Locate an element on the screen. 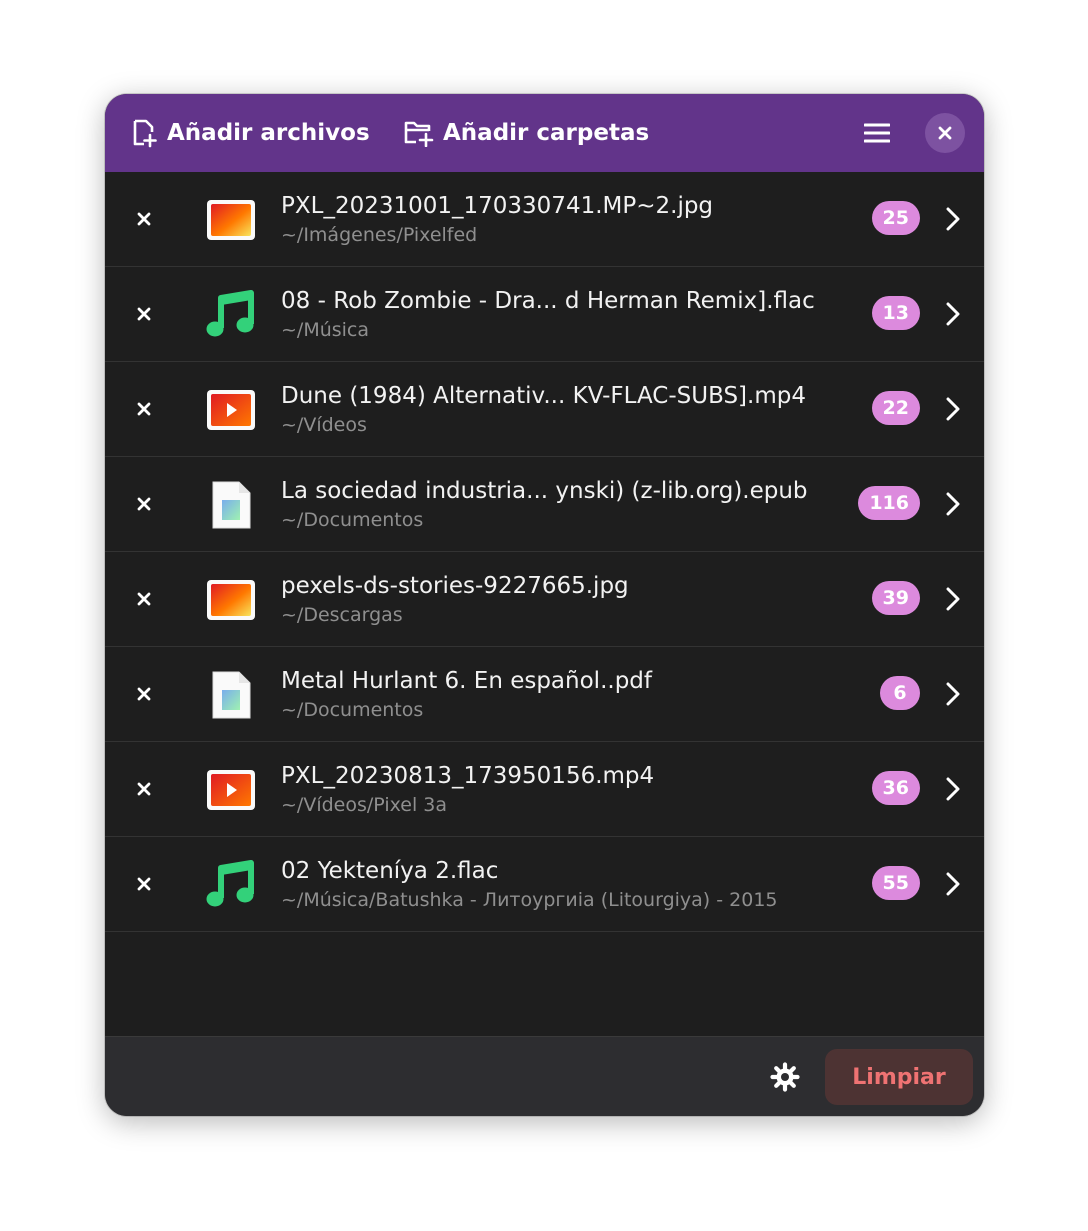 This screenshot has height=1231, width=1088. count-badge: 22 is located at coordinates (895, 408).